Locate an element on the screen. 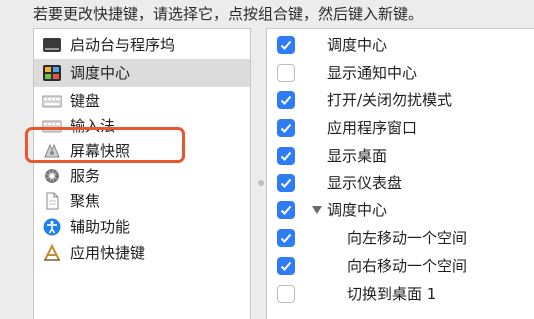  category-services: 服务 is located at coordinates (142, 176).